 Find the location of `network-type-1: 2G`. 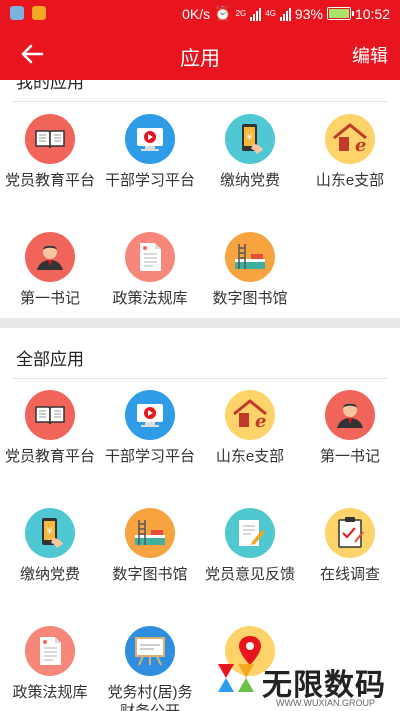

network-type-1: 2G is located at coordinates (241, 13).